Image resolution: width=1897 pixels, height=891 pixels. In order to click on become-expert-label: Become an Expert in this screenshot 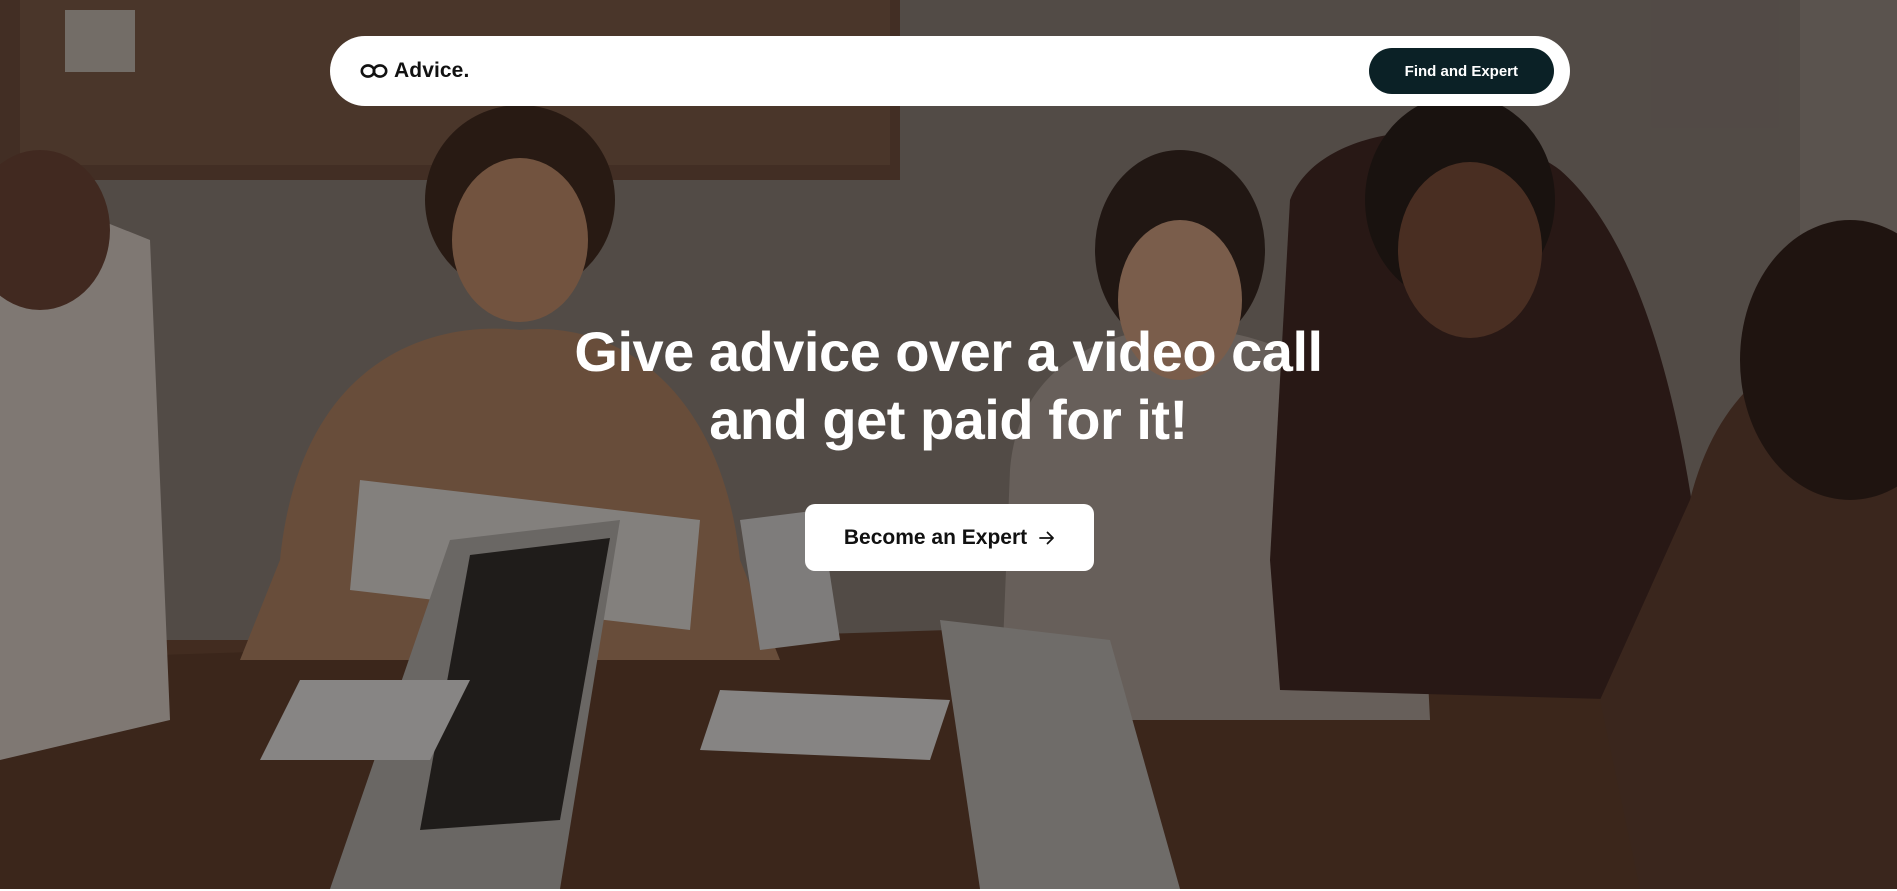, I will do `click(935, 537)`.